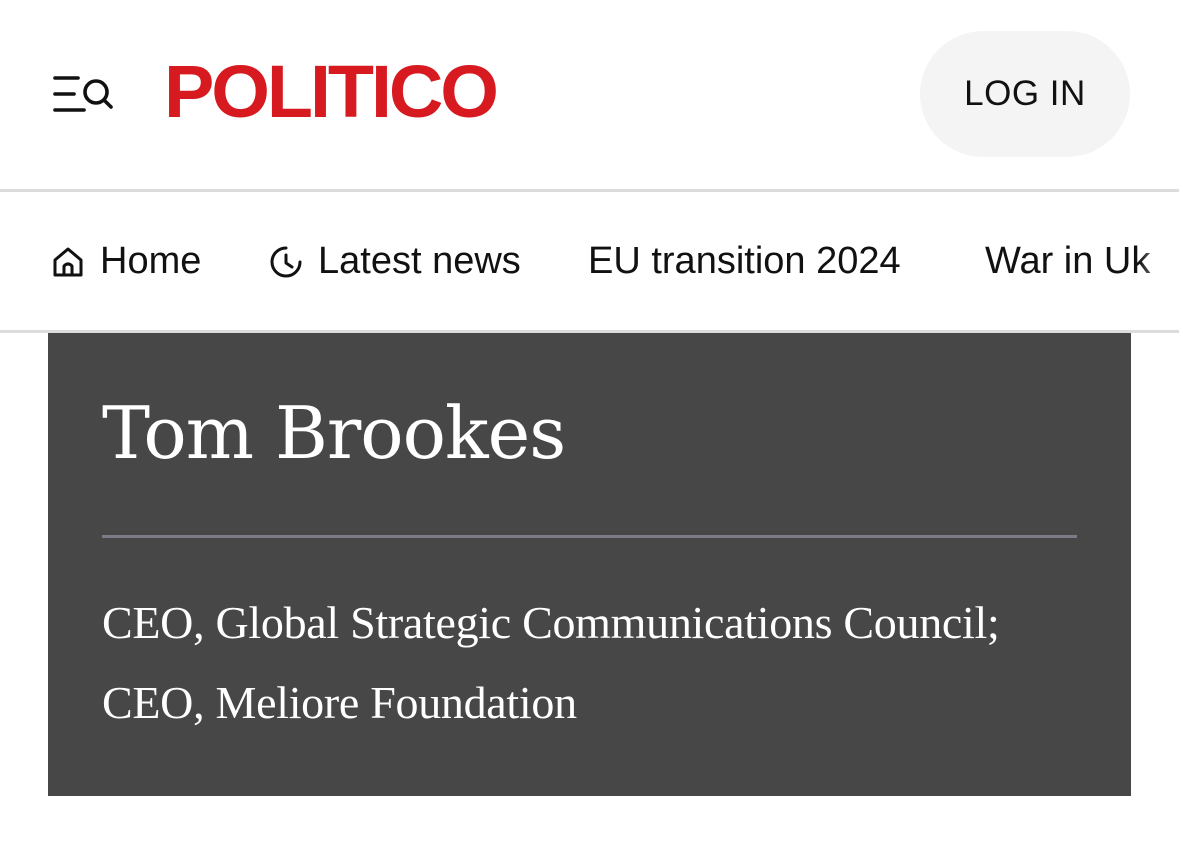 The image size is (1179, 843). I want to click on nav-item-label: War in Uk, so click(1068, 261).